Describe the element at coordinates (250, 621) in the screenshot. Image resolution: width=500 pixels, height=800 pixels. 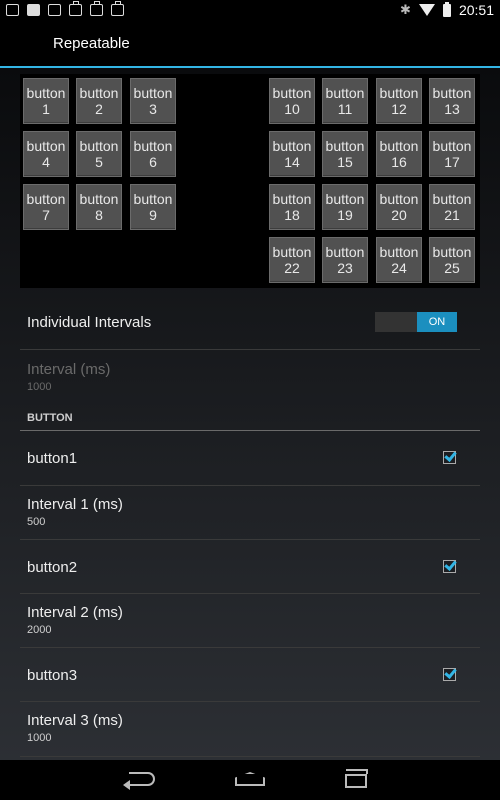
I see `interval2-row: Interval 2 (ms) 2000` at that location.